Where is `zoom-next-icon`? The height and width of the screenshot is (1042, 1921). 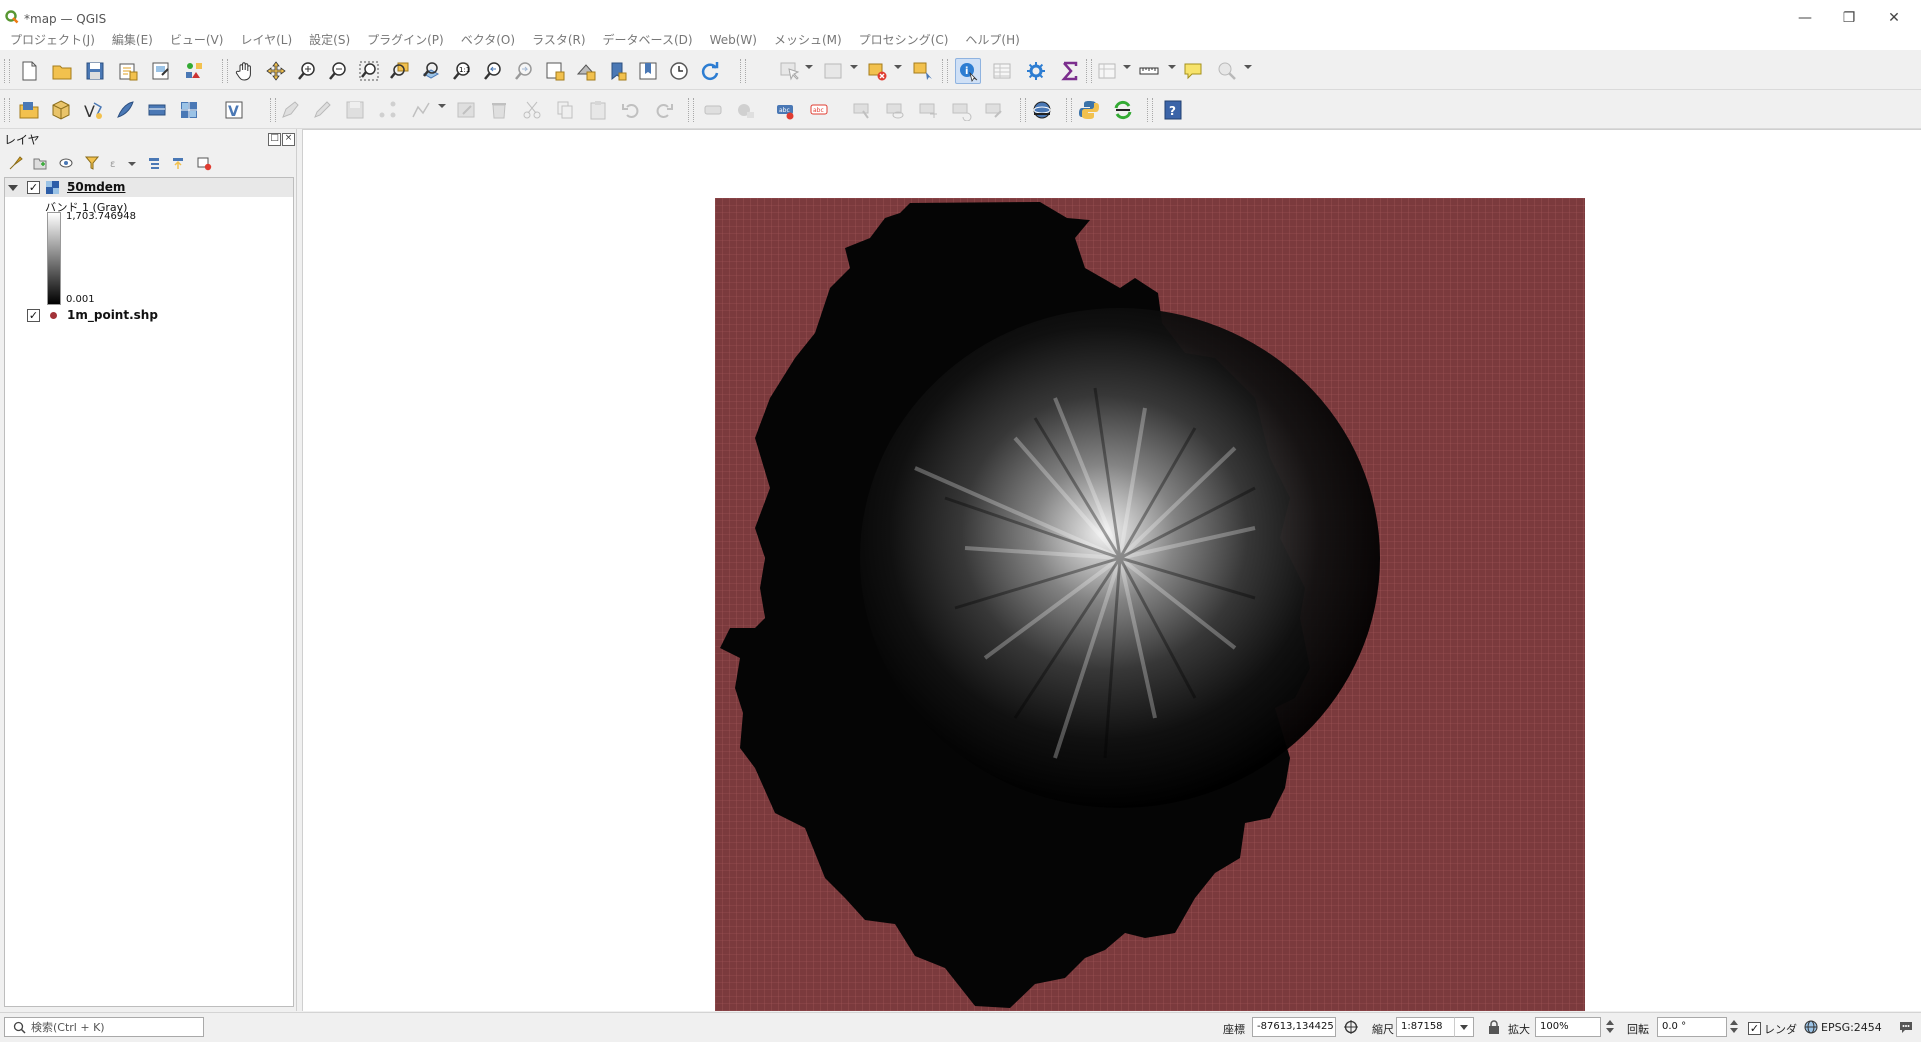 zoom-next-icon is located at coordinates (524, 71).